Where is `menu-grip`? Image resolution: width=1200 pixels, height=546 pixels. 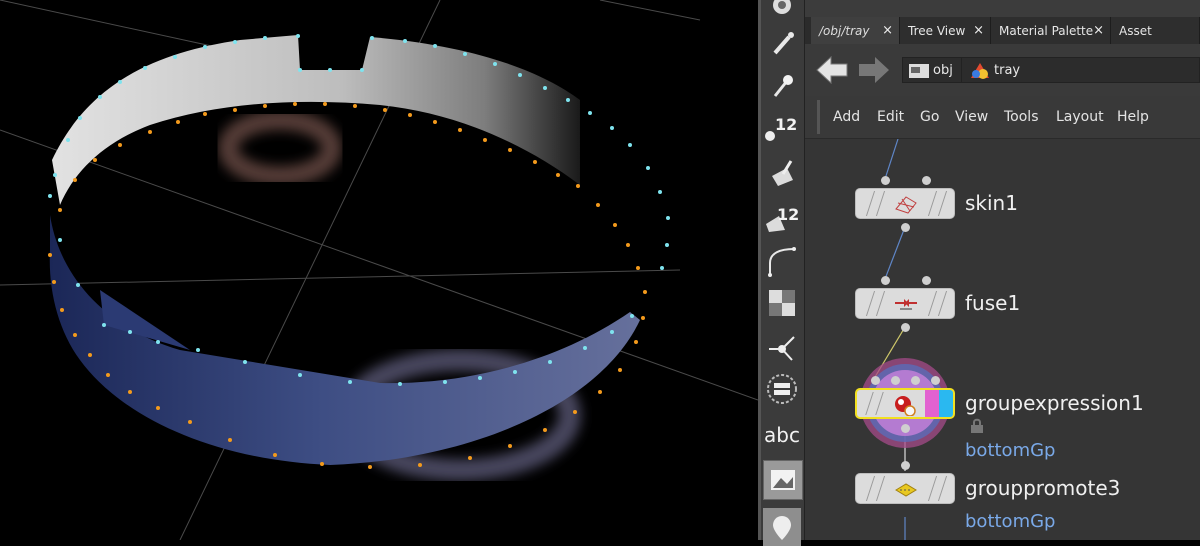 menu-grip is located at coordinates (818, 117).